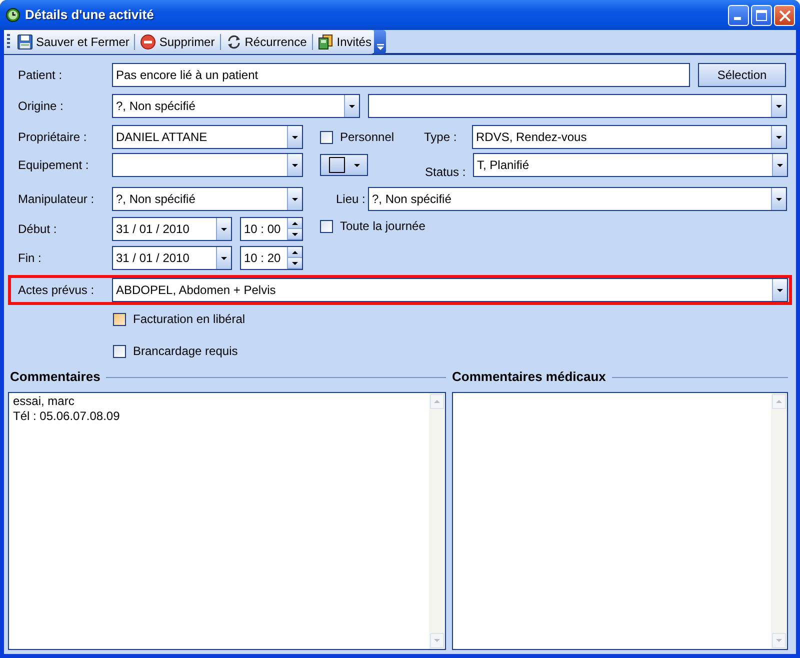 The height and width of the screenshot is (658, 800). Describe the element at coordinates (529, 377) in the screenshot. I see `section-heading: Commentaires médicaux` at that location.